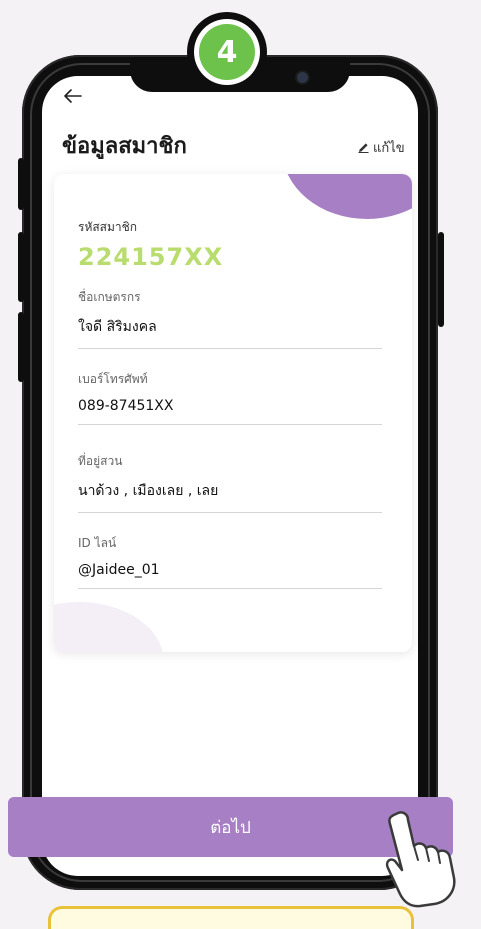  Describe the element at coordinates (230, 482) in the screenshot. I see `farm-address-field: ที่อยู่สวน นาด้วง , เมืองเลย , เลย` at that location.